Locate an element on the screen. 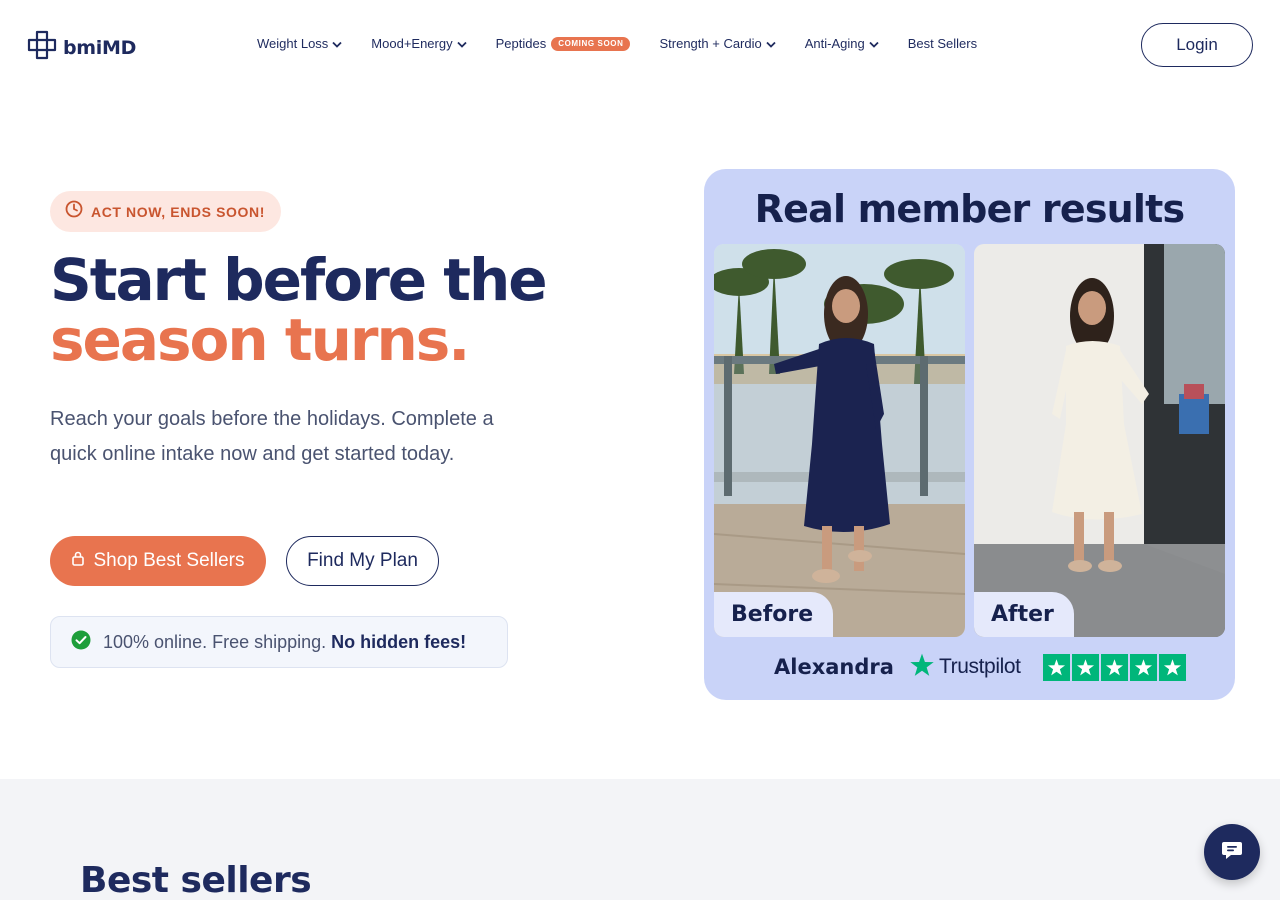 The width and height of the screenshot is (1280, 900). nav-label: Weight Loss is located at coordinates (293, 43).